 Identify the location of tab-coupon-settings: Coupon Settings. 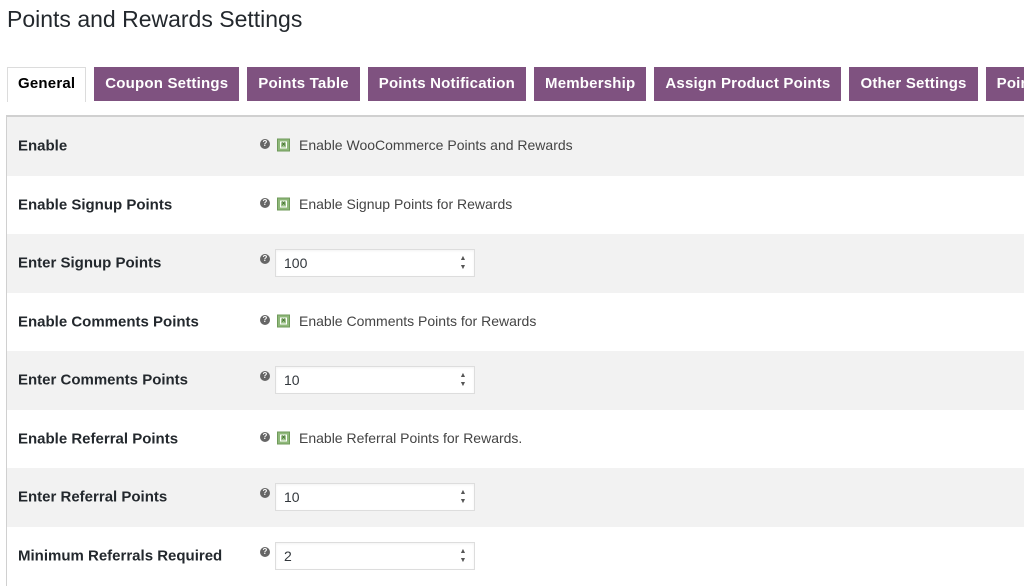
(167, 84).